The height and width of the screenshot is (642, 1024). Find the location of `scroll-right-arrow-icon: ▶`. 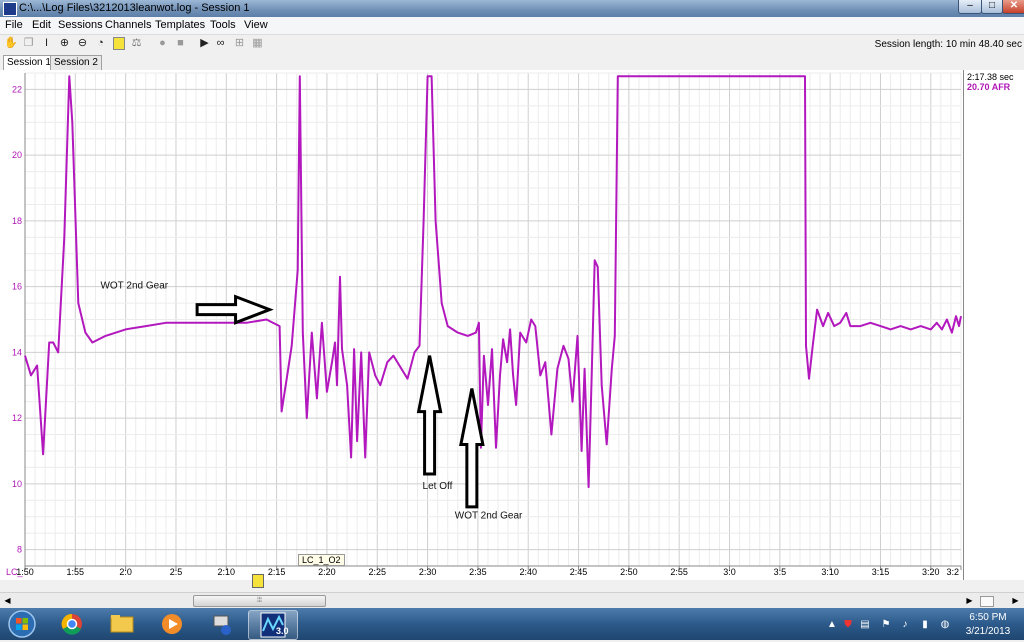

scroll-right-arrow-icon: ▶ is located at coordinates (969, 600).